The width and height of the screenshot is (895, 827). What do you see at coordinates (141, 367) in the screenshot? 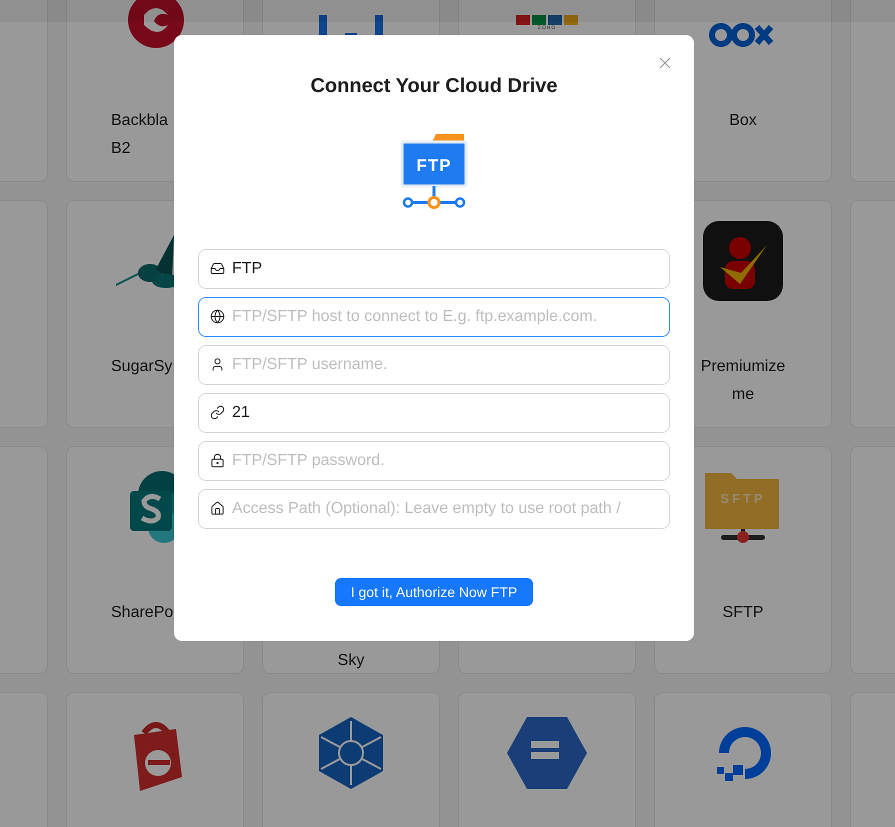
I see `service-name: SugarSy` at bounding box center [141, 367].